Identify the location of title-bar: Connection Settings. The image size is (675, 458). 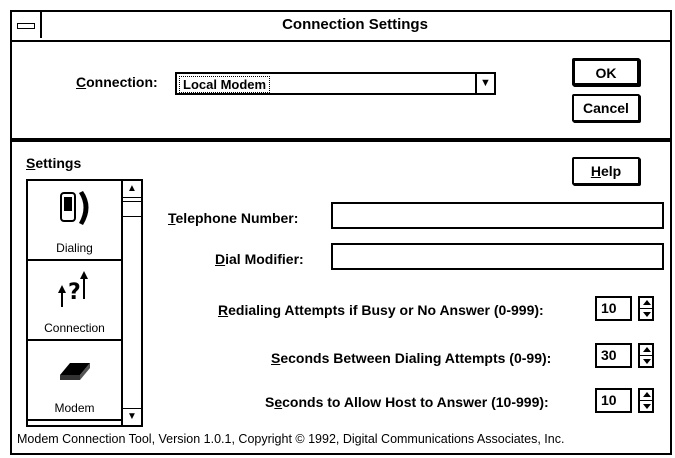
(341, 27).